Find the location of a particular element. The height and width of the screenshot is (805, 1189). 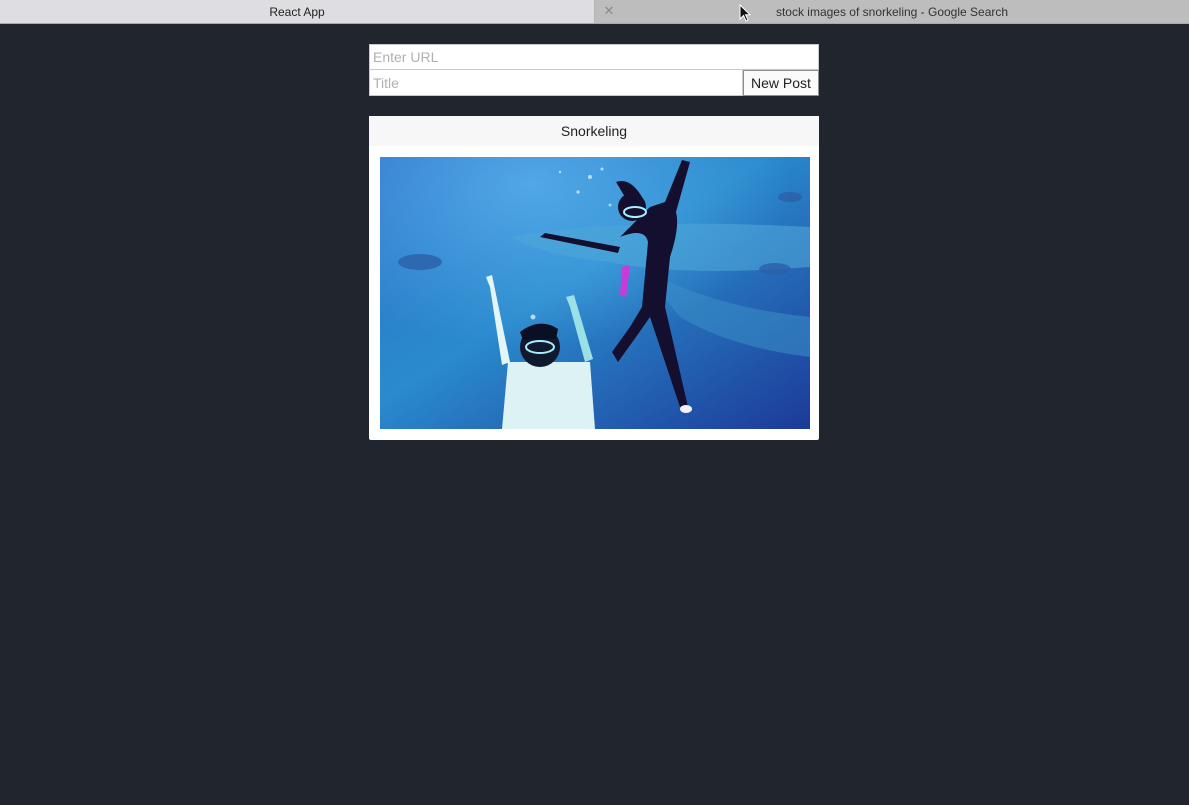

new-post-form: New Post is located at coordinates (594, 70).